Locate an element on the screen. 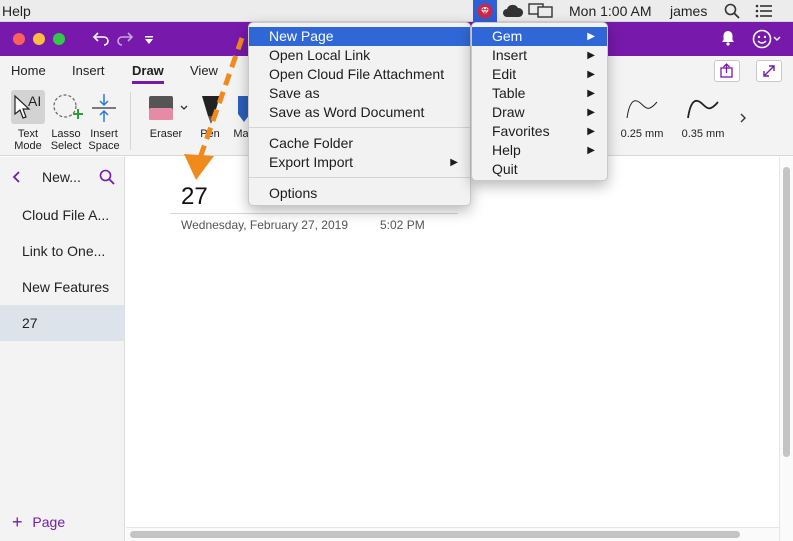 The height and width of the screenshot is (541, 793). vertical-scroll-thumb is located at coordinates (786, 312).